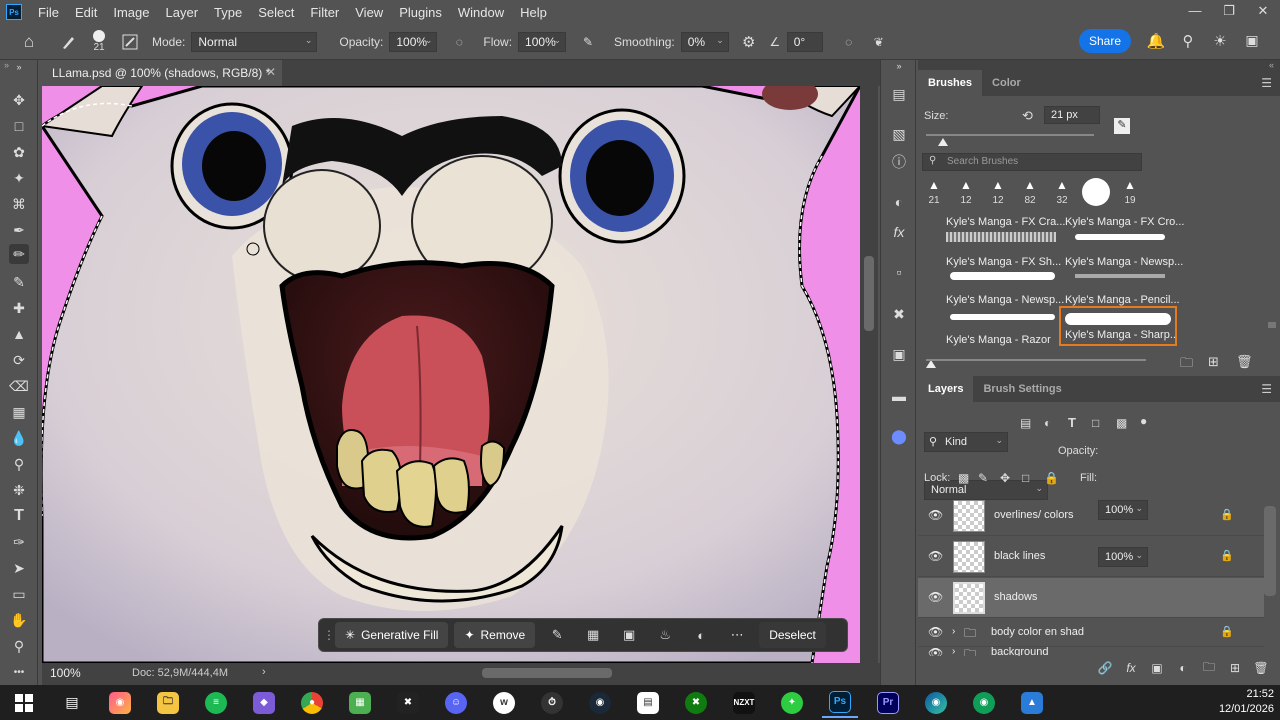  What do you see at coordinates (749, 42) in the screenshot?
I see `gear-icon: ⚙` at bounding box center [749, 42].